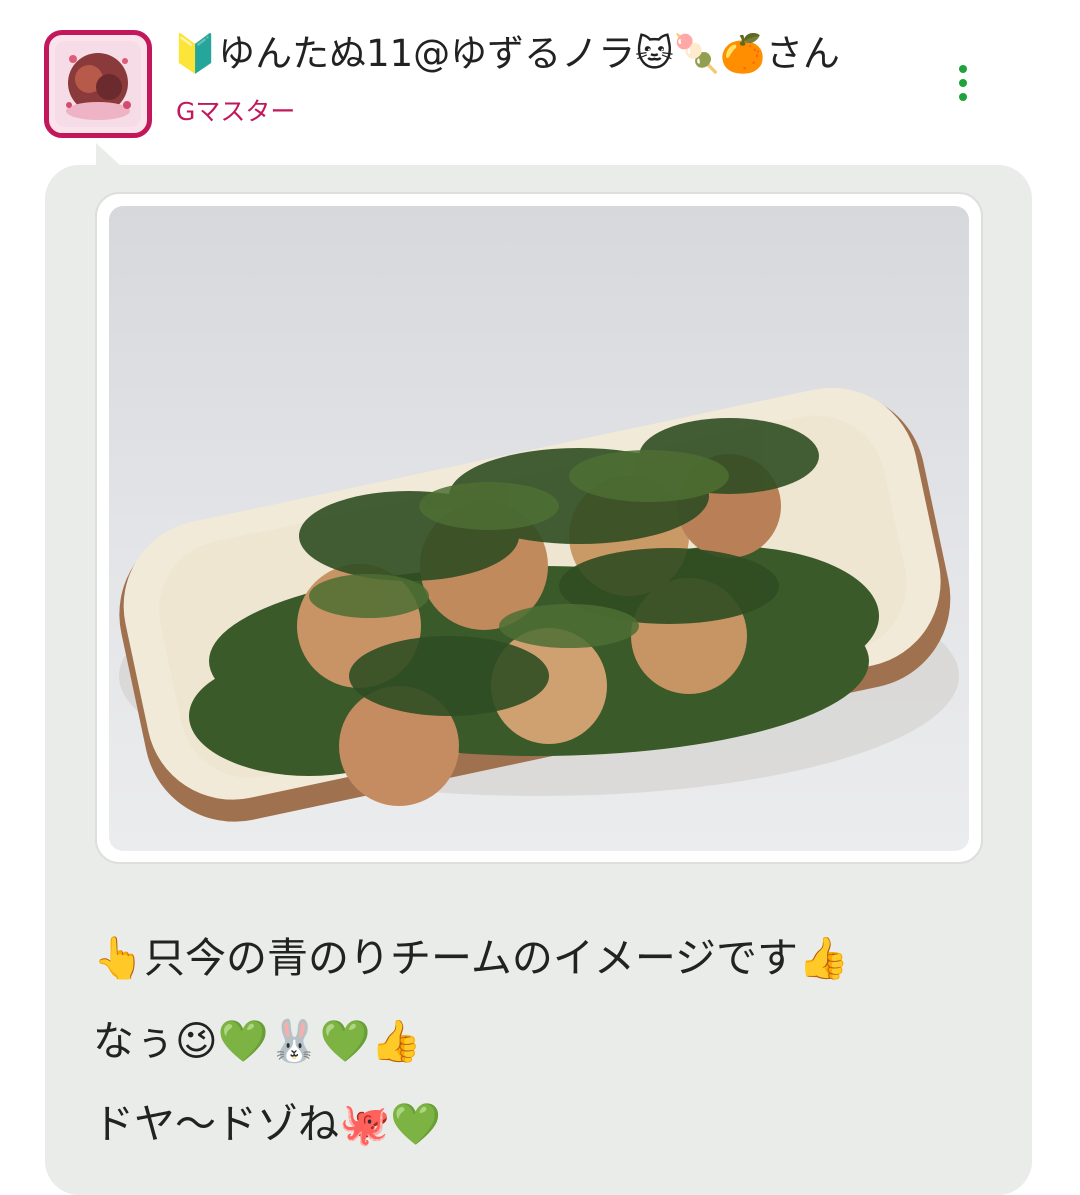 The height and width of the screenshot is (1195, 1080). What do you see at coordinates (963, 83) in the screenshot?
I see `more-vert-icon` at bounding box center [963, 83].